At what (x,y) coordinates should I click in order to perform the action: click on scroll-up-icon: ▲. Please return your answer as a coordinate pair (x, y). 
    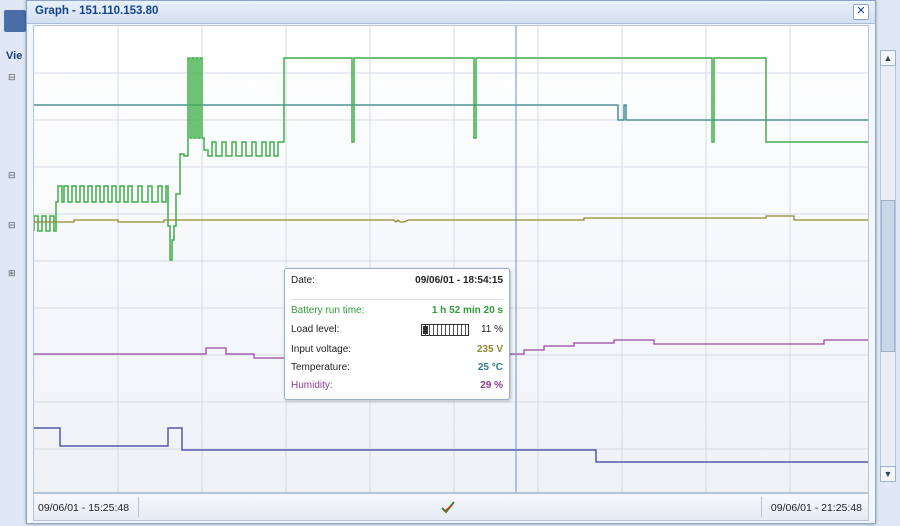
    Looking at the image, I should click on (888, 58).